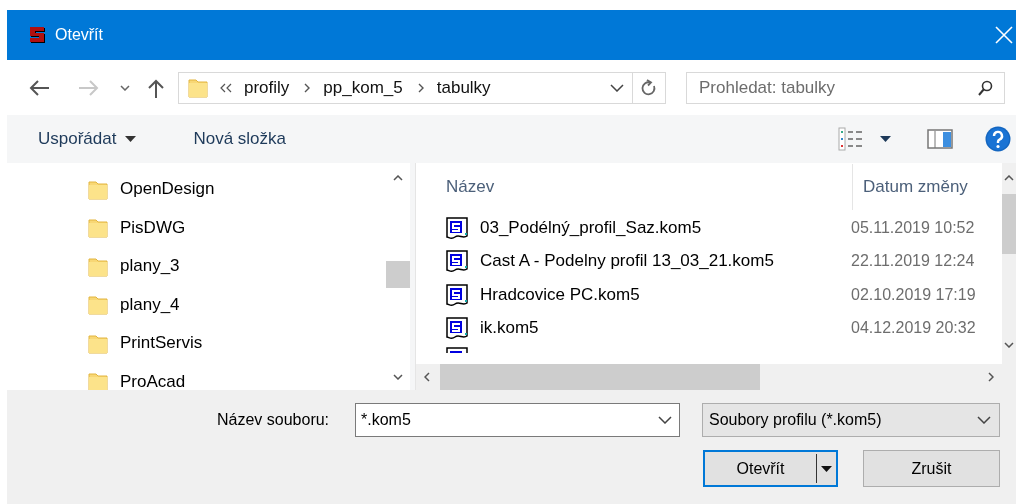 The height and width of the screenshot is (504, 1016). I want to click on preview-pane-icon, so click(940, 139).